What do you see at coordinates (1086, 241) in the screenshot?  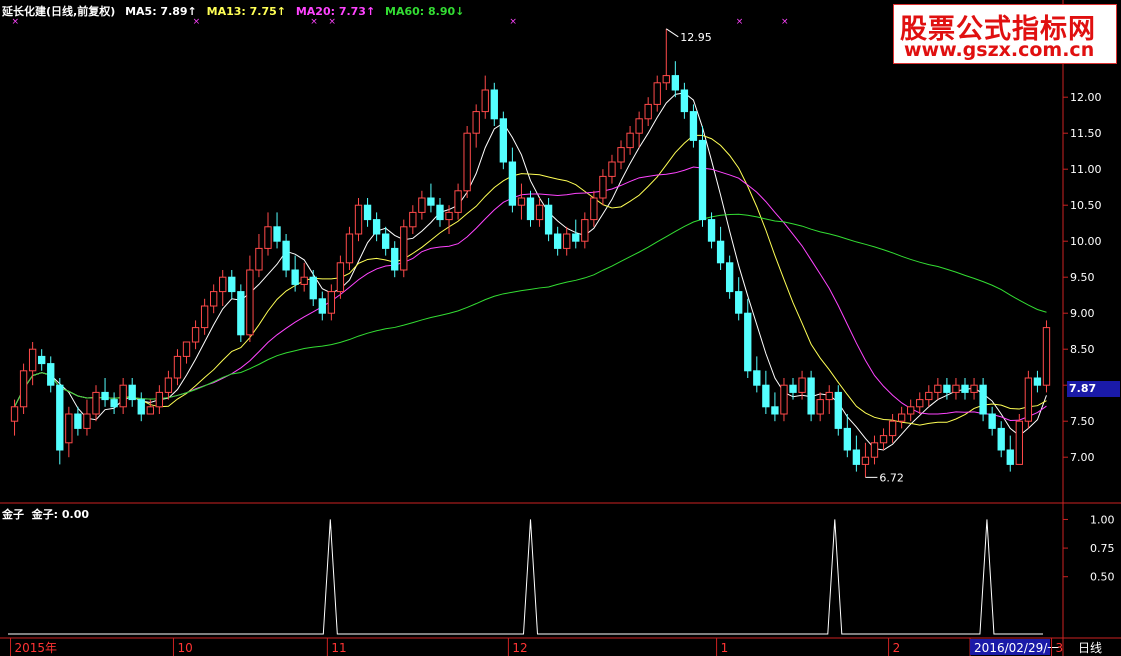 I see `price-tick-label: 10.00` at bounding box center [1086, 241].